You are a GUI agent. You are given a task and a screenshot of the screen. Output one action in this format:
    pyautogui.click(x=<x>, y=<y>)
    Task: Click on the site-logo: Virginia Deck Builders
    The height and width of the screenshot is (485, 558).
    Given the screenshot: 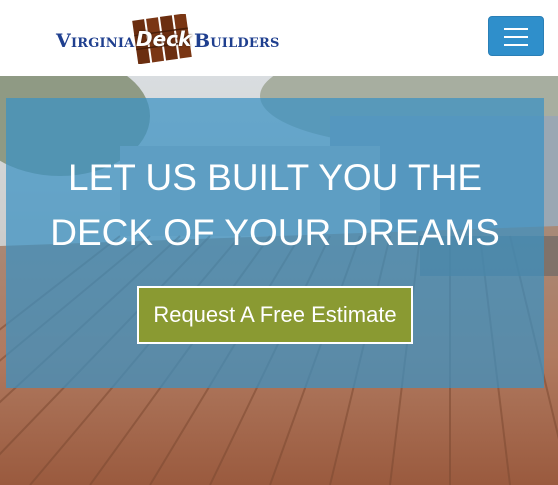 What is the action you would take?
    pyautogui.click(x=167, y=40)
    